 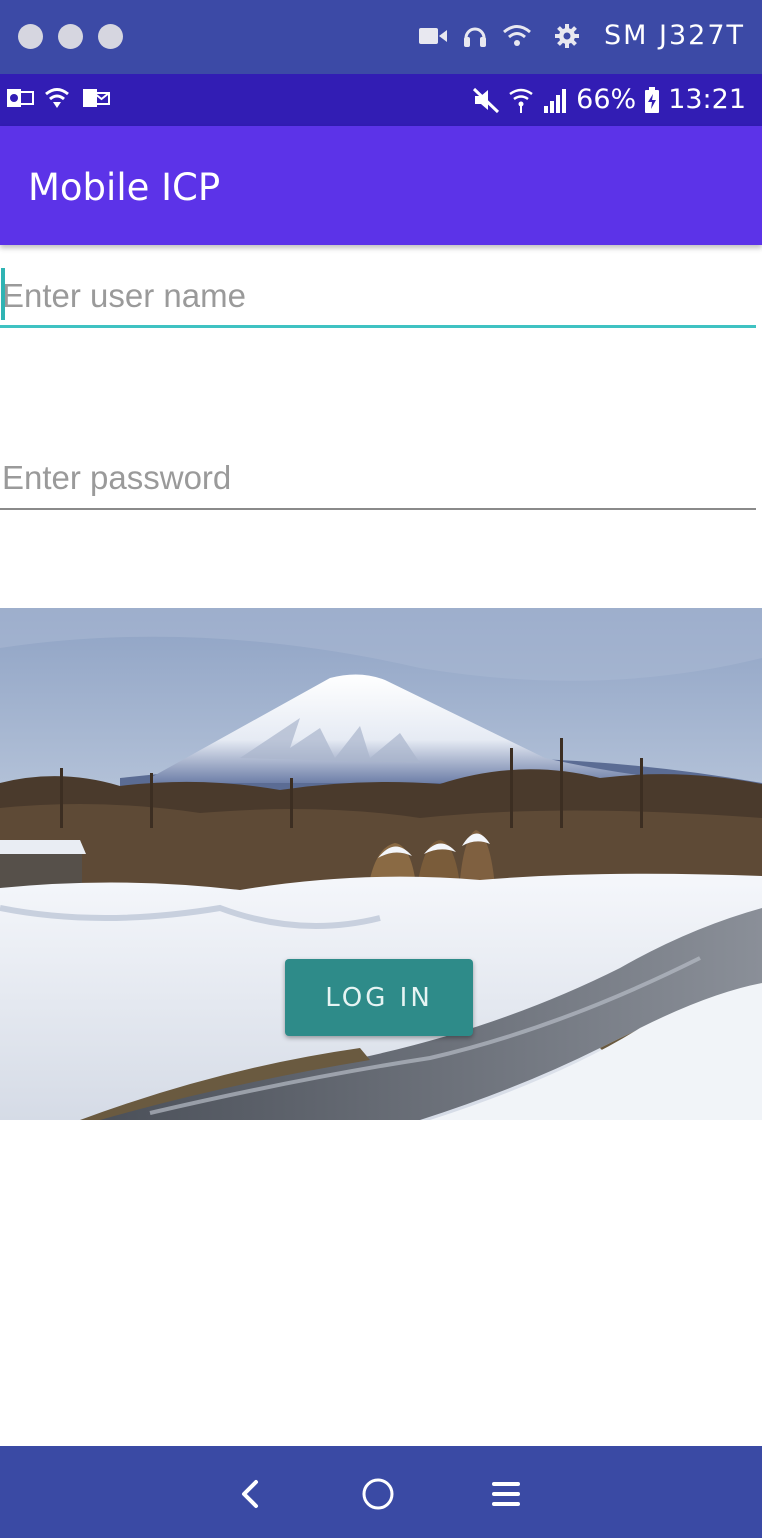 What do you see at coordinates (567, 36) in the screenshot?
I see `gear-icon` at bounding box center [567, 36].